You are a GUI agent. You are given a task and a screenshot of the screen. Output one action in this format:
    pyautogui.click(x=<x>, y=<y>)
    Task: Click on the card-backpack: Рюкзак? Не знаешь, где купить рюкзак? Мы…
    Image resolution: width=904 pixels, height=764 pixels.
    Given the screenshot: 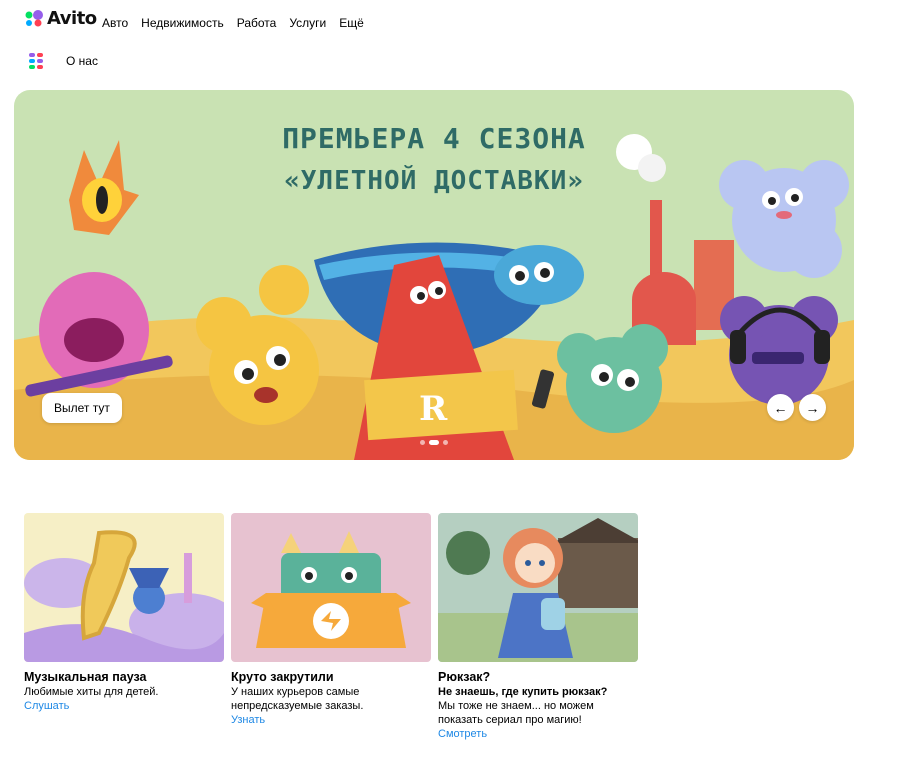 What is the action you would take?
    pyautogui.click(x=538, y=627)
    